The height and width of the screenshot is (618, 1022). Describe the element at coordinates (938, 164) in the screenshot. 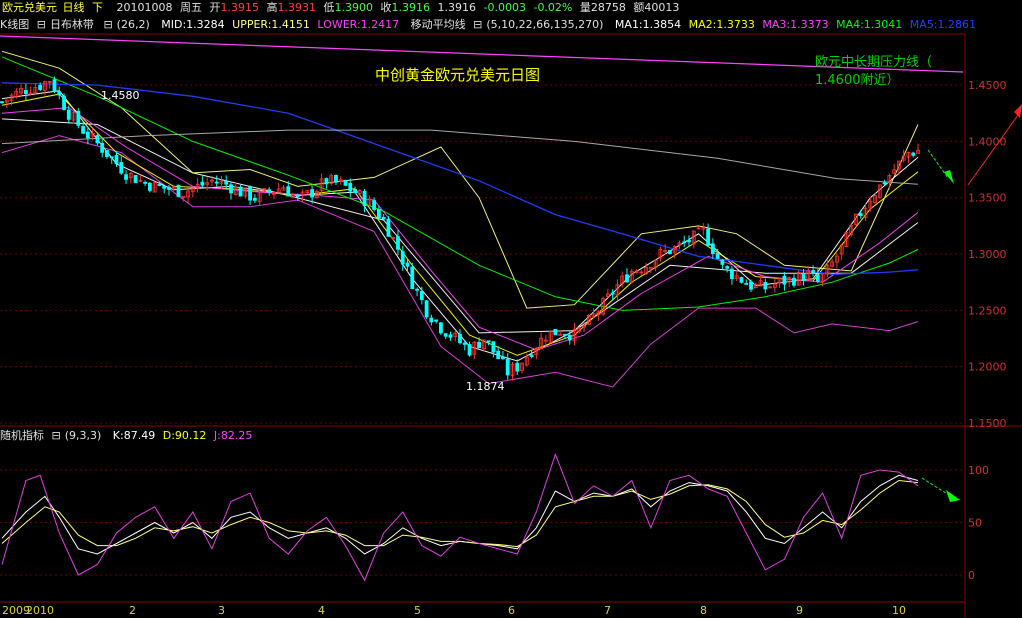

I see `price-arrow-line` at that location.